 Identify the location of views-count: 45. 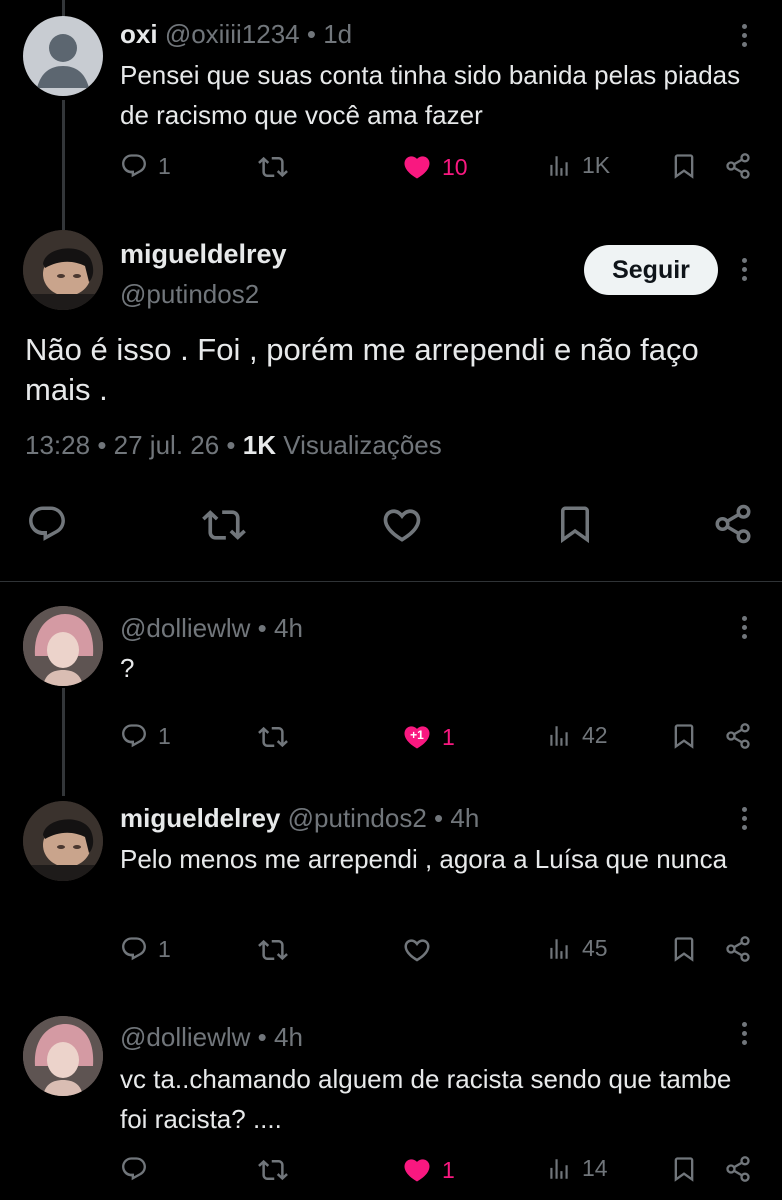
(595, 948).